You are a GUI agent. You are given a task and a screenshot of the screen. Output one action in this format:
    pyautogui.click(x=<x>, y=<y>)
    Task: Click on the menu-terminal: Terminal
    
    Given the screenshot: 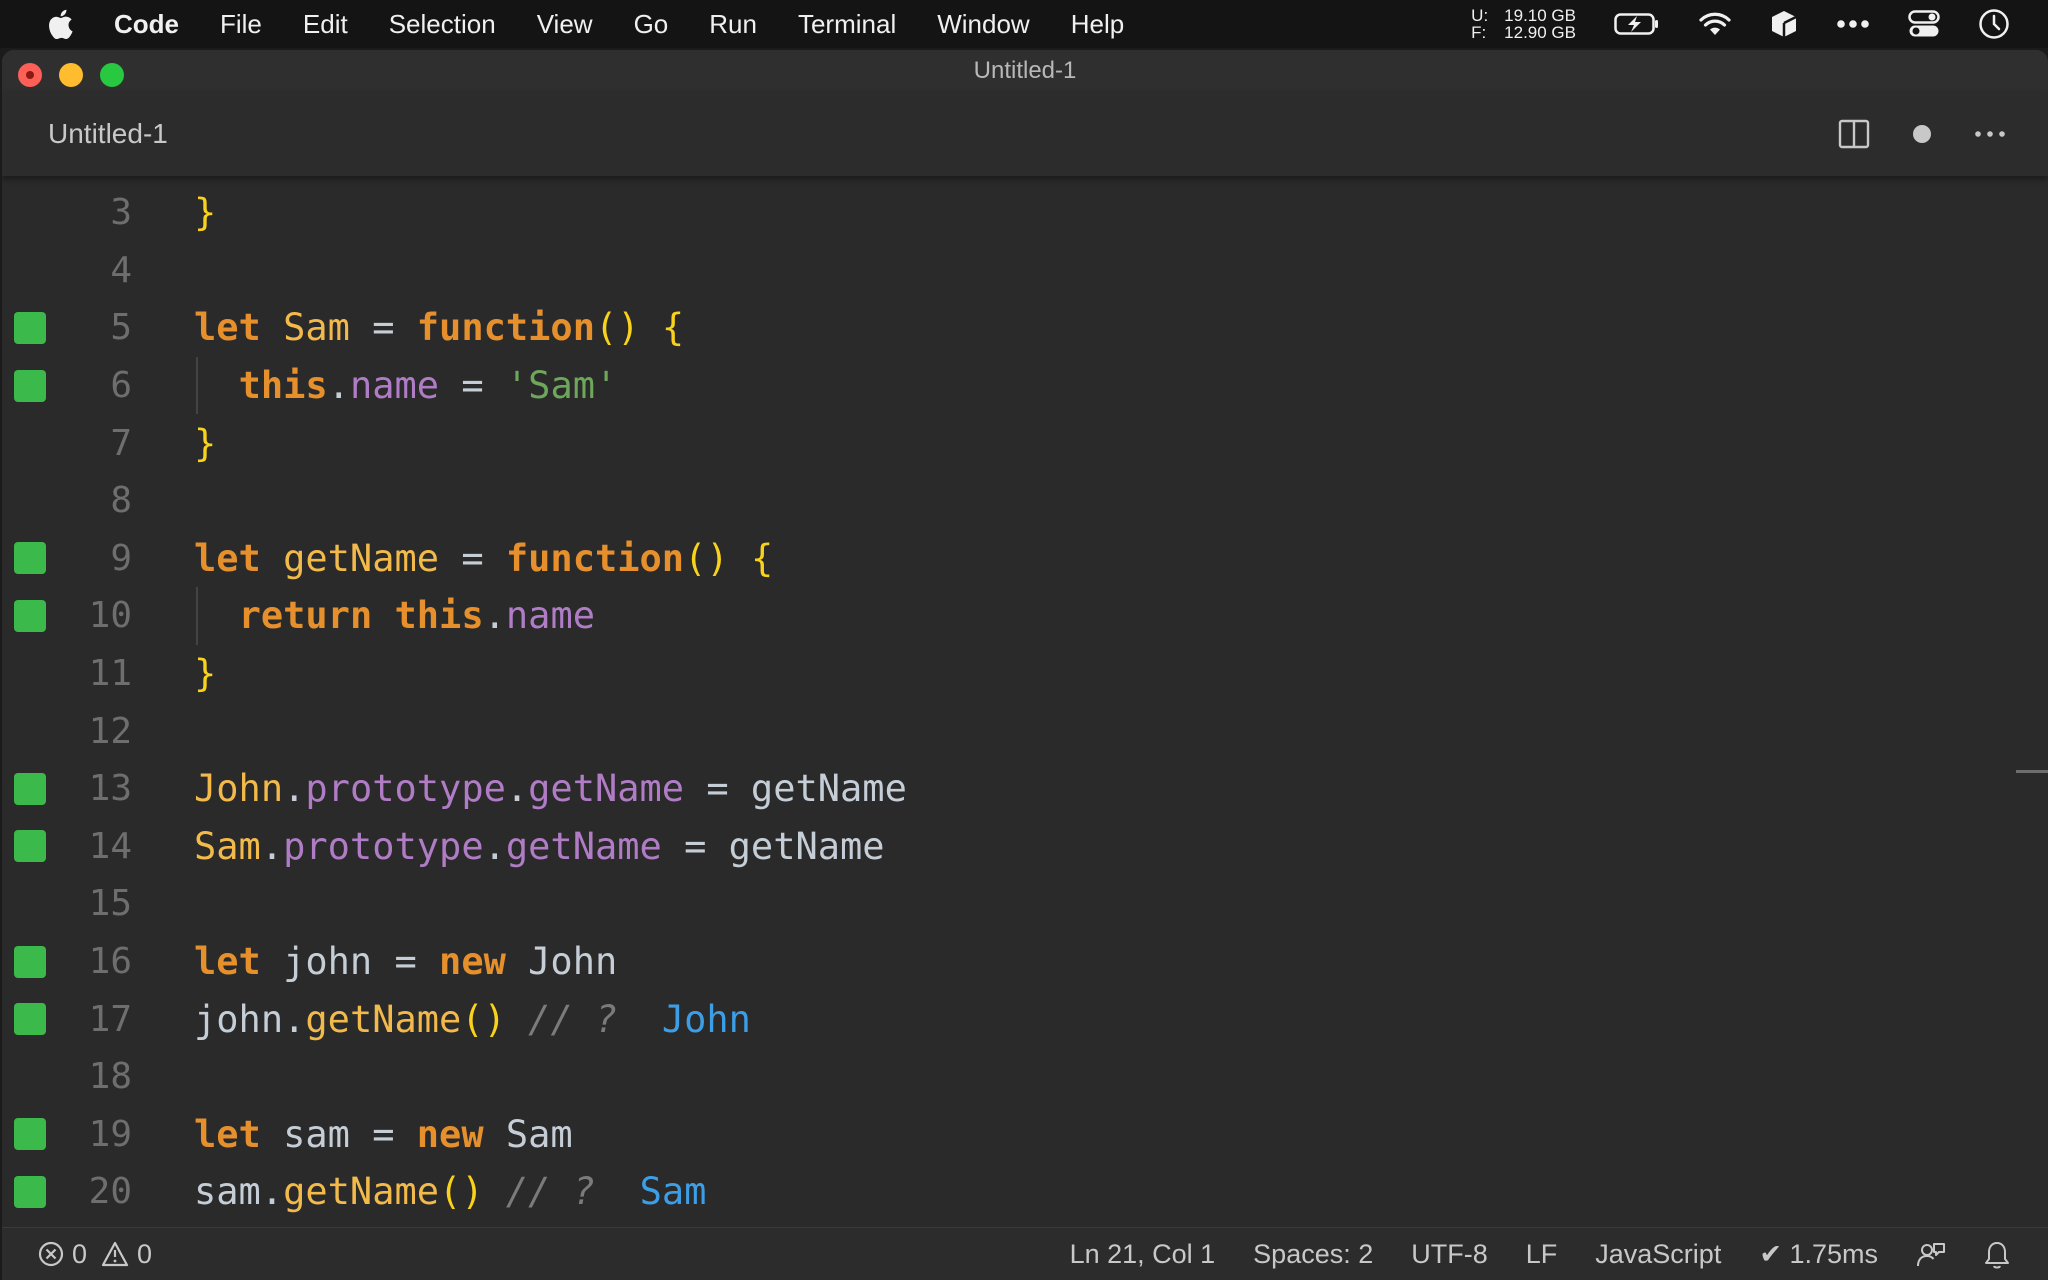 What is the action you would take?
    pyautogui.click(x=847, y=24)
    